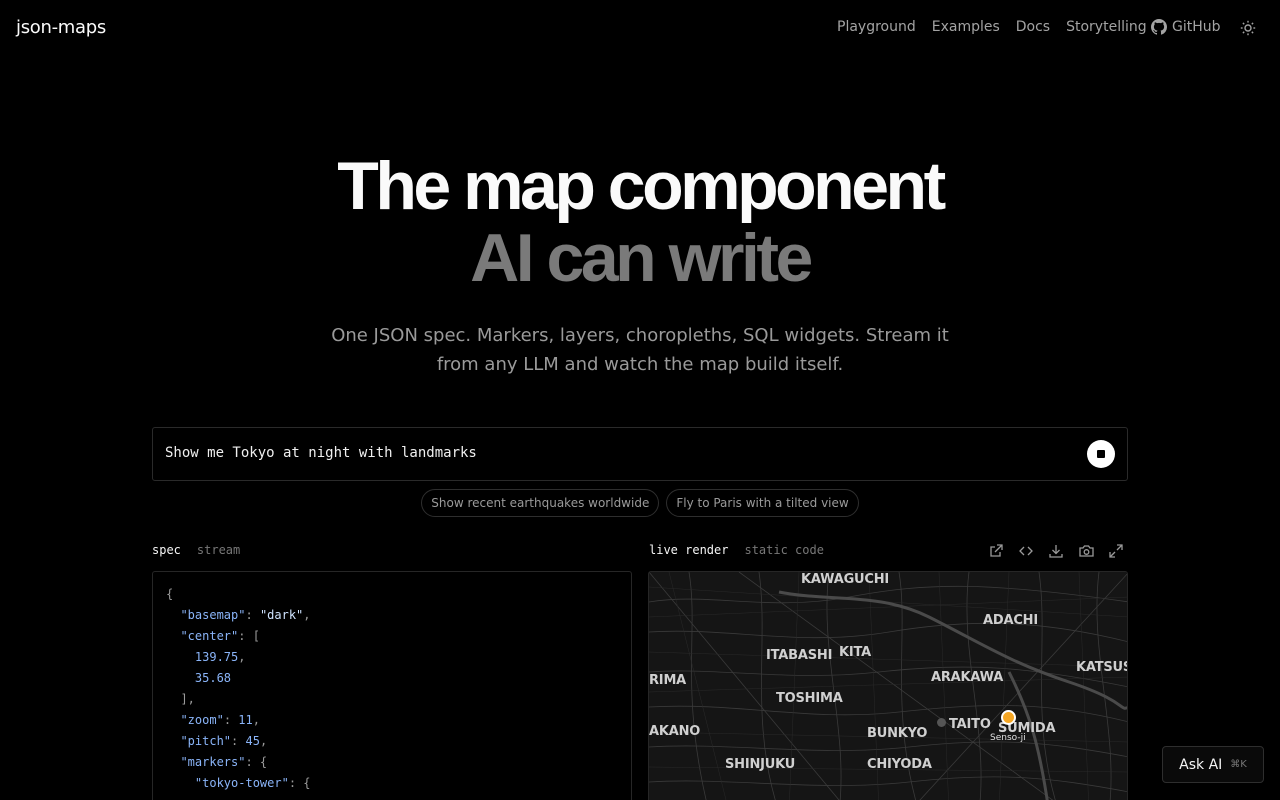  Describe the element at coordinates (180, 699) in the screenshot. I see `code-line: ],` at that location.